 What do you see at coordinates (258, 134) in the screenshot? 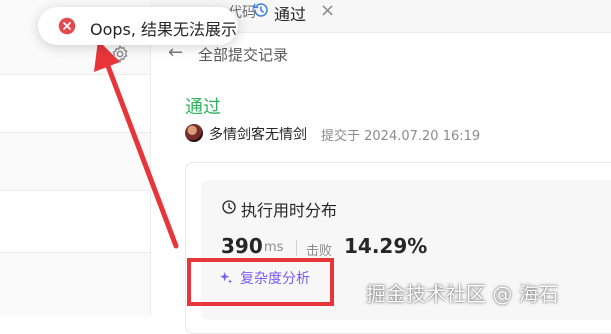
I see `author-name: 多情剑客无情剑` at bounding box center [258, 134].